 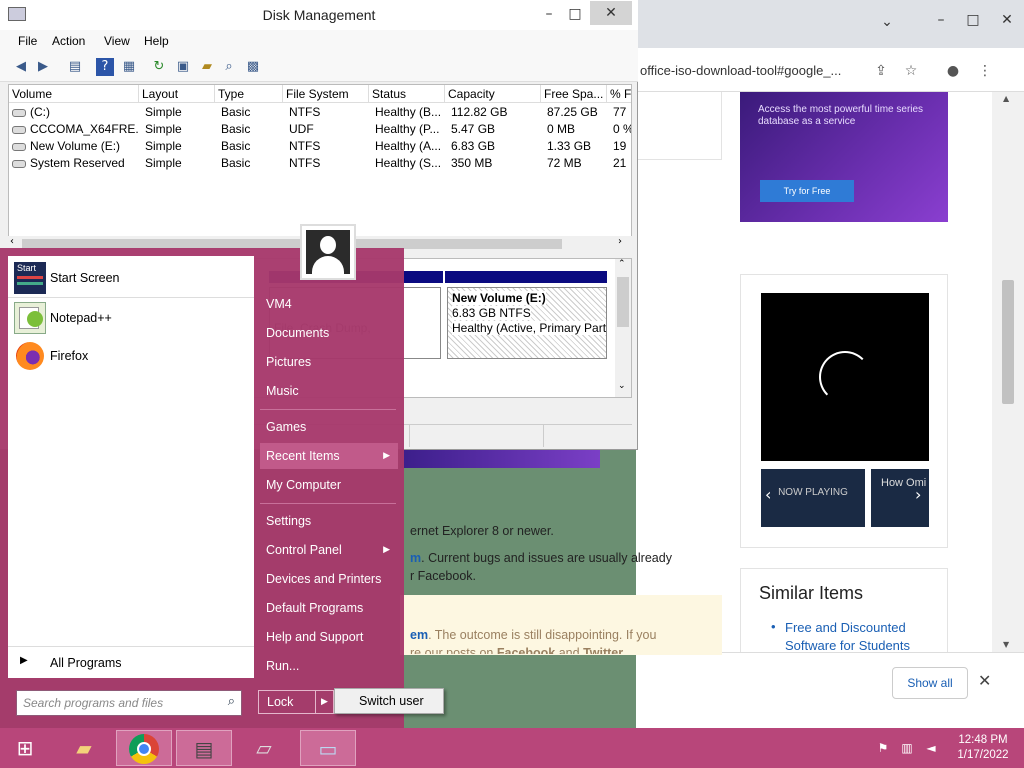 I want to click on taskbar-chrome, so click(x=144, y=748).